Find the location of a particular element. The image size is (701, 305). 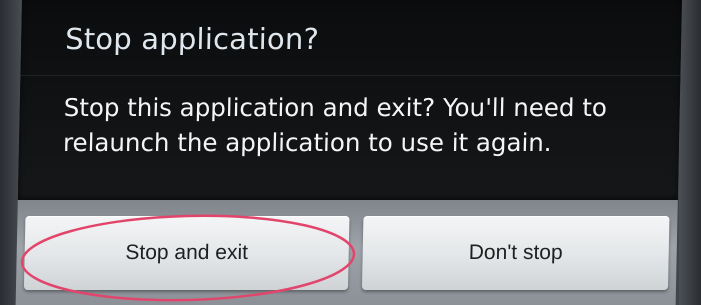

phone-bezel-right is located at coordinates (690, 152).